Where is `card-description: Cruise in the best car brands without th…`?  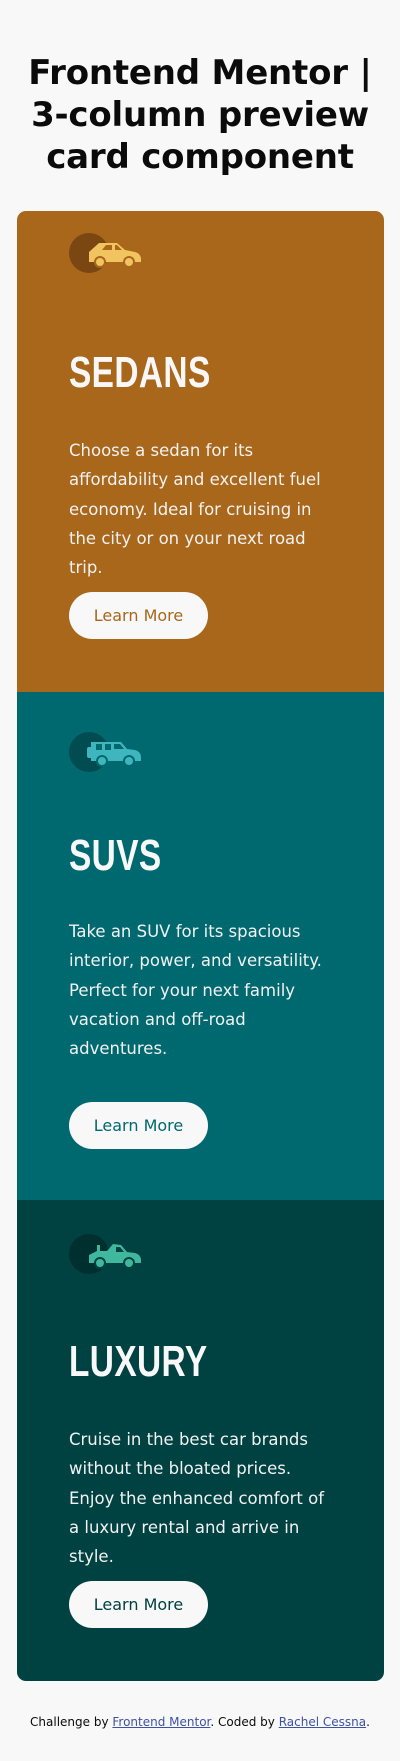 card-description: Cruise in the best car brands without th… is located at coordinates (197, 1498).